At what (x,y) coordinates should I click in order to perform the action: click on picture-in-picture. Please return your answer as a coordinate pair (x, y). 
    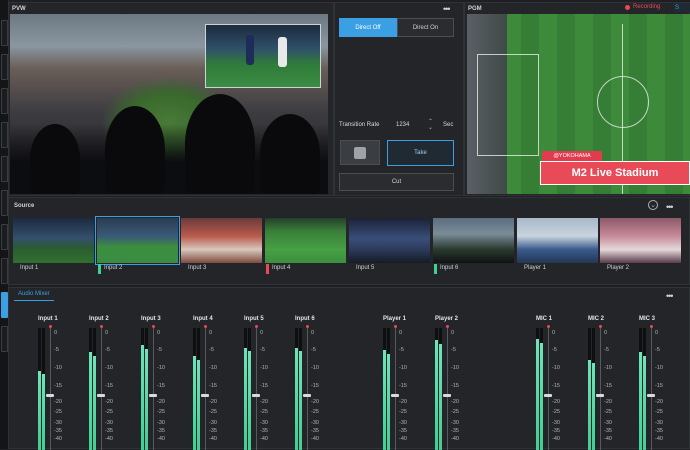
    Looking at the image, I should click on (263, 56).